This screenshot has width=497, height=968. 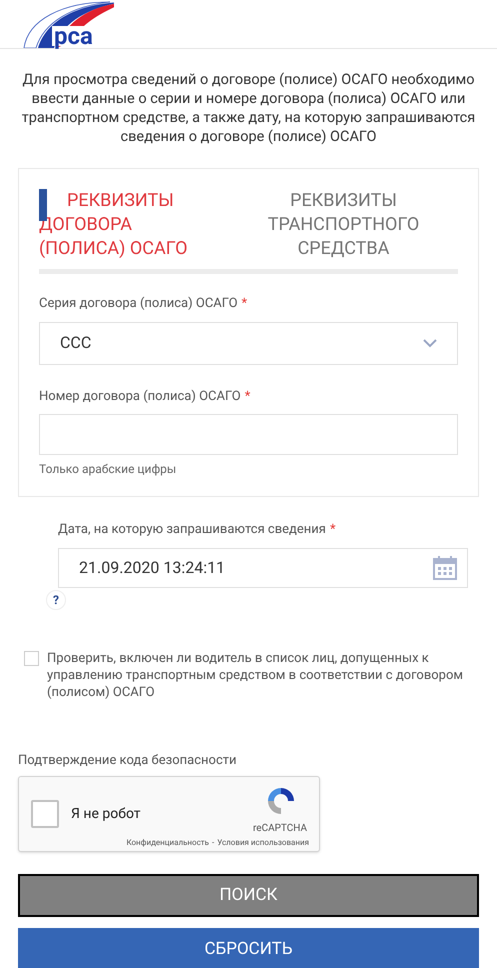 I want to click on tab: РЕКВИЗИТЫ ДОГОВОРА (ПОЛИСА) ОСАГО, so click(x=134, y=225).